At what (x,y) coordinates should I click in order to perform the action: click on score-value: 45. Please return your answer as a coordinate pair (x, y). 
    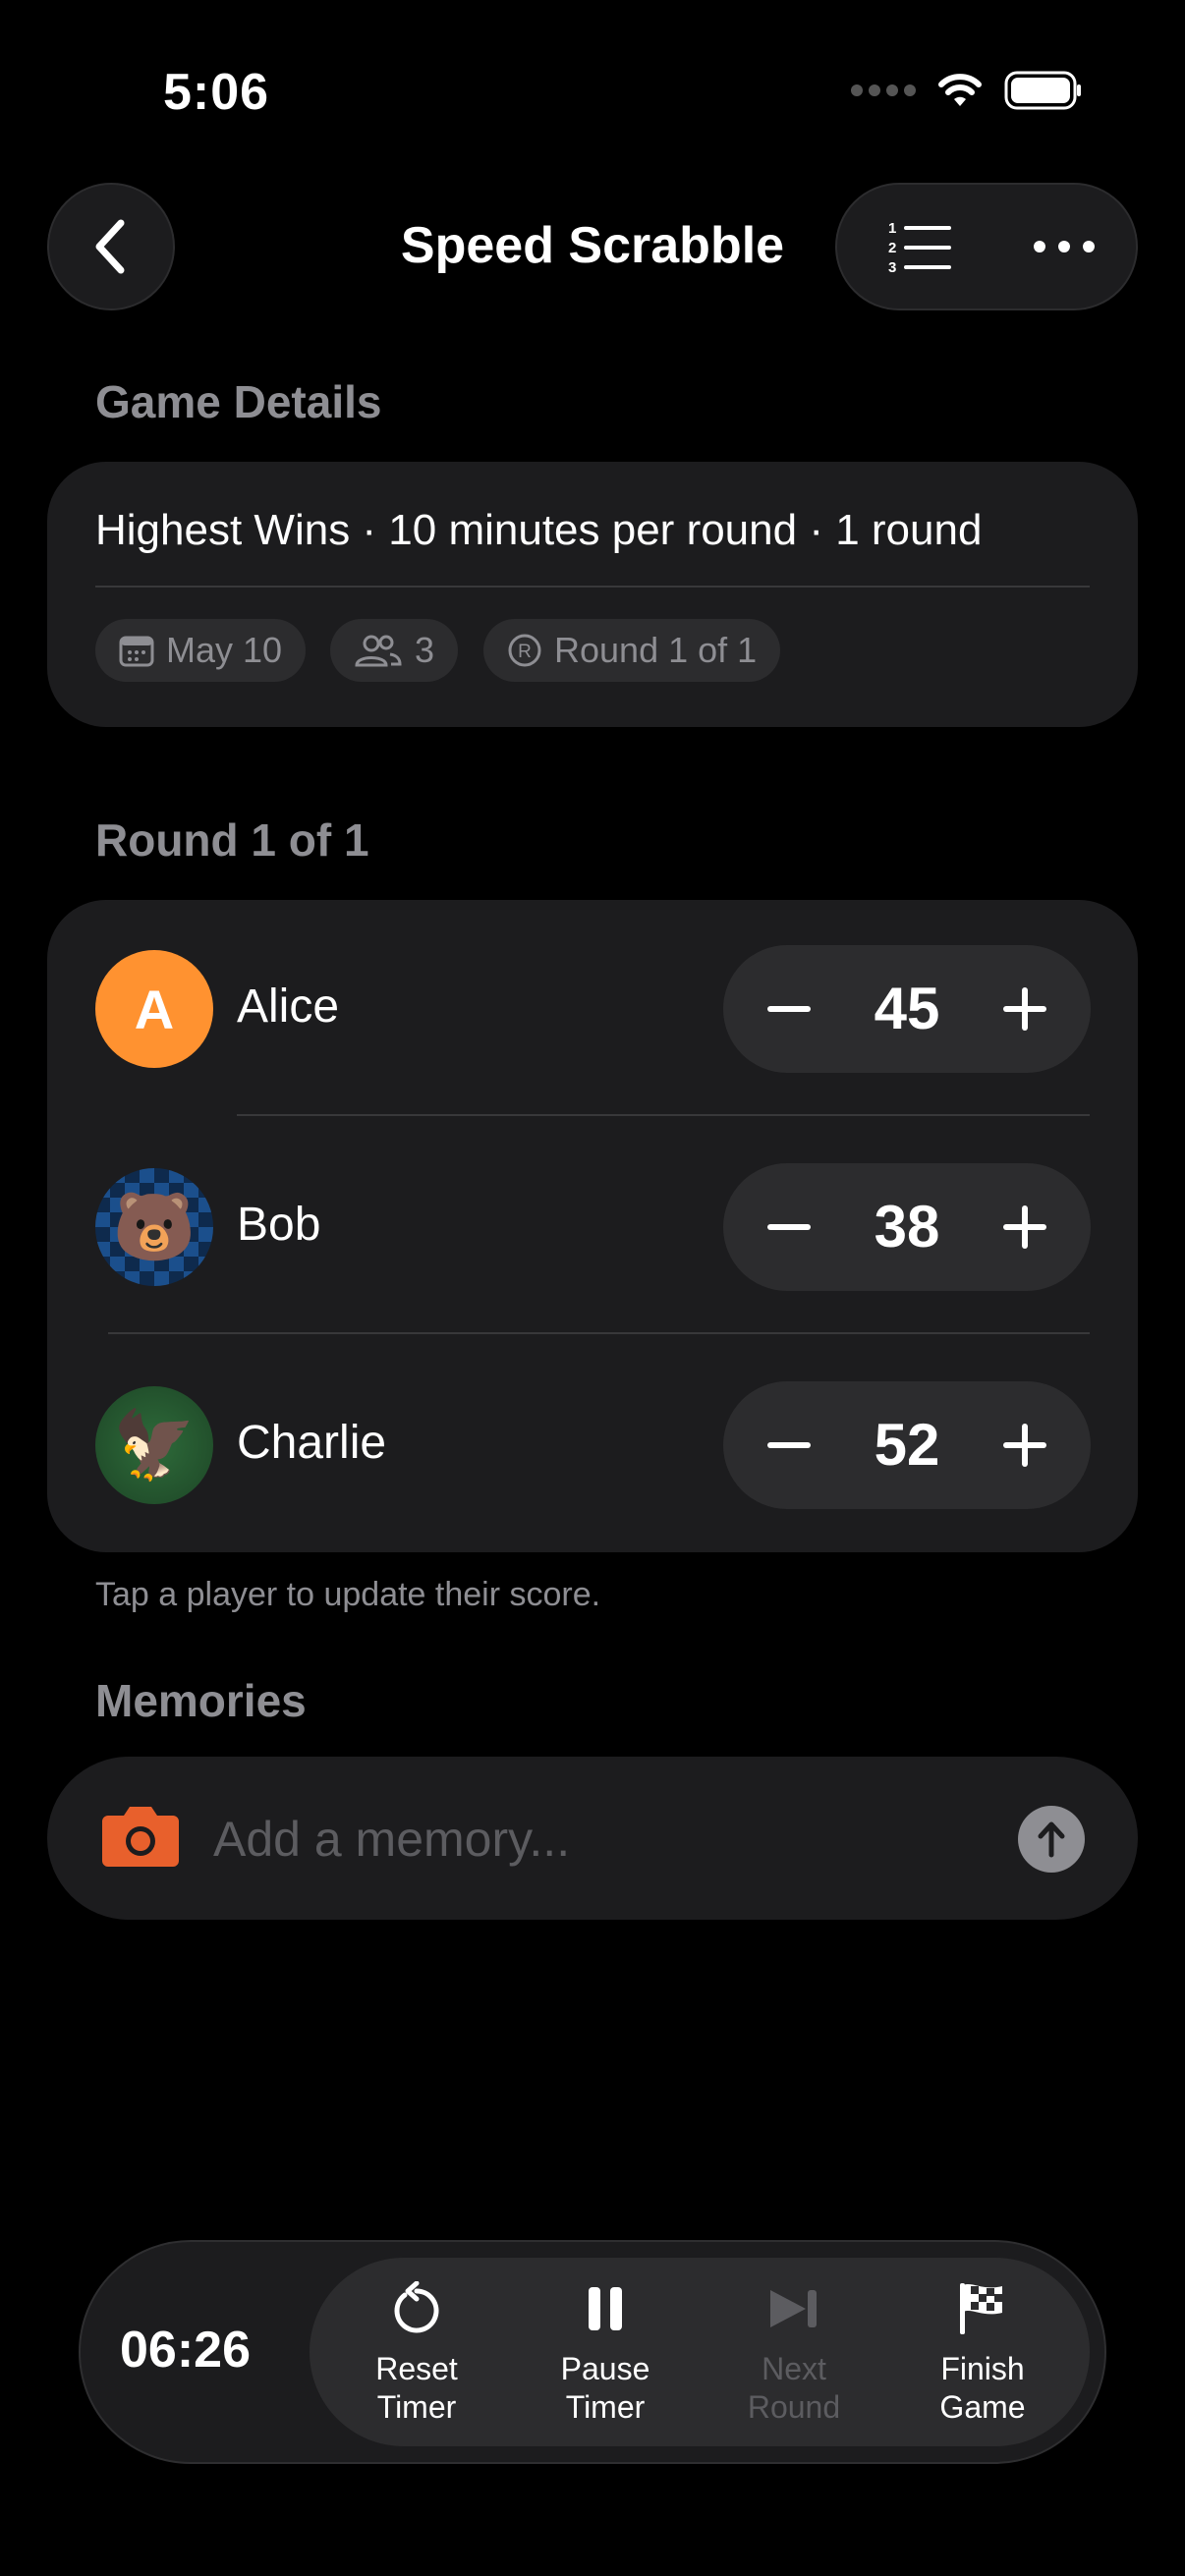
    Looking at the image, I should click on (907, 1008).